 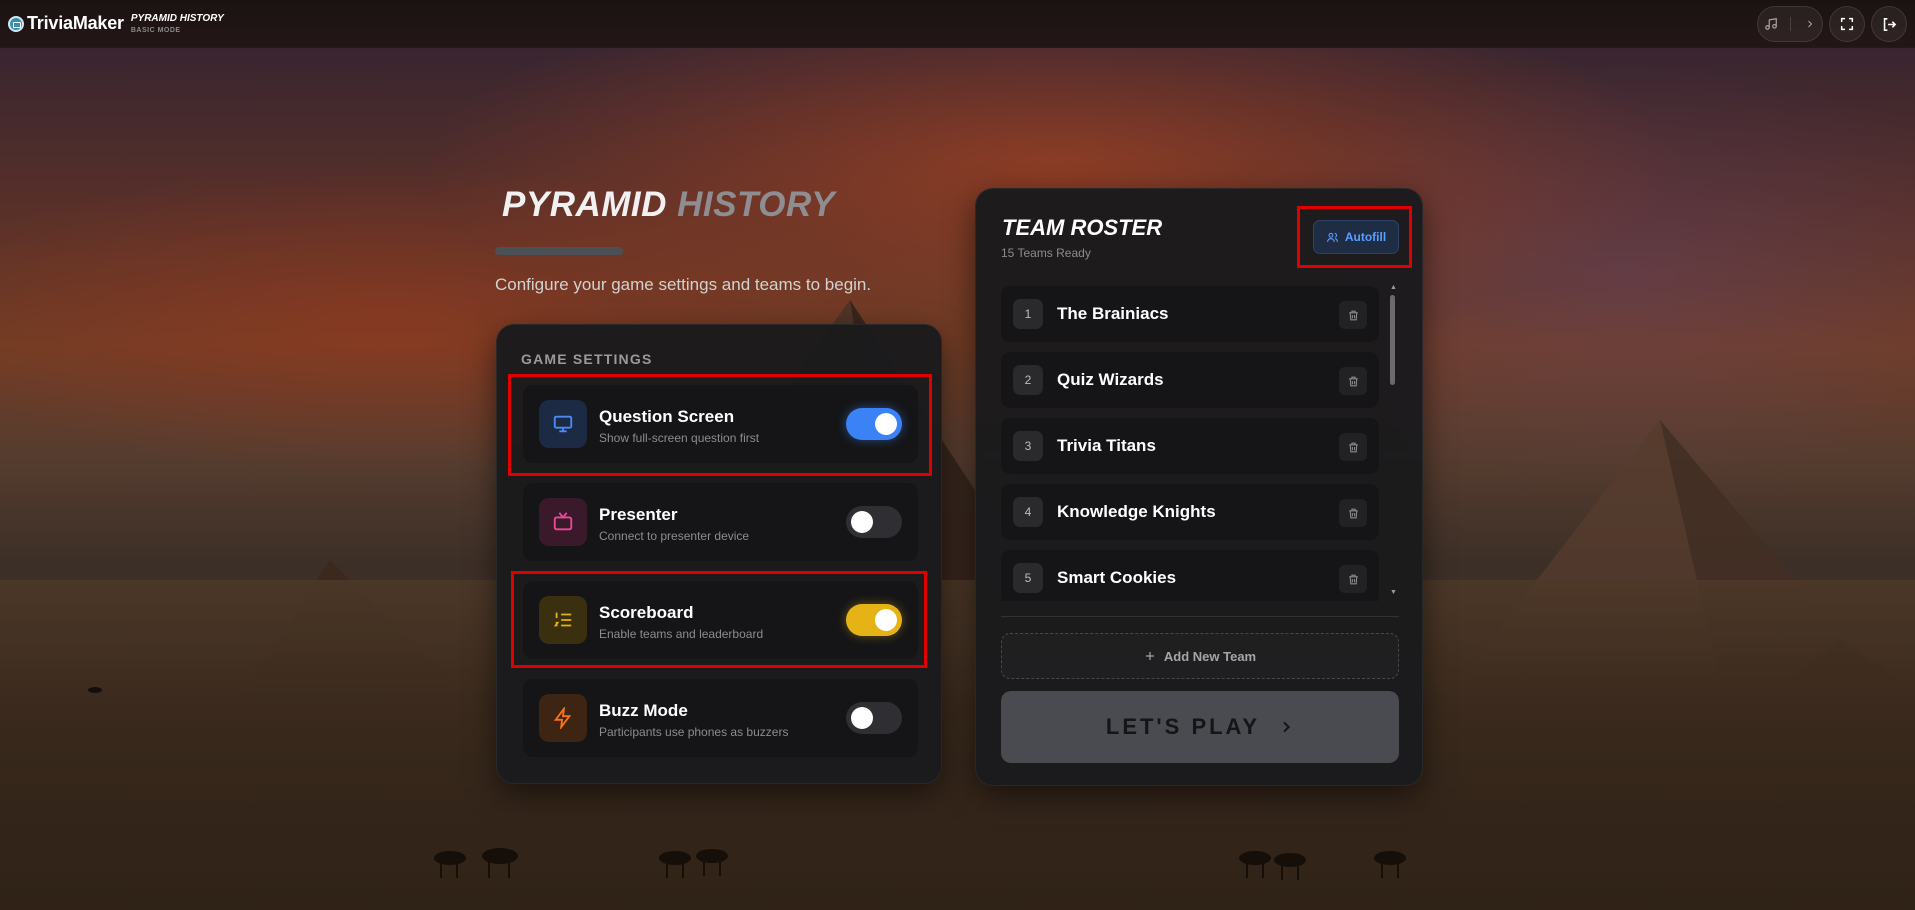 I want to click on add-team-label: Add New Team, so click(x=1210, y=656).